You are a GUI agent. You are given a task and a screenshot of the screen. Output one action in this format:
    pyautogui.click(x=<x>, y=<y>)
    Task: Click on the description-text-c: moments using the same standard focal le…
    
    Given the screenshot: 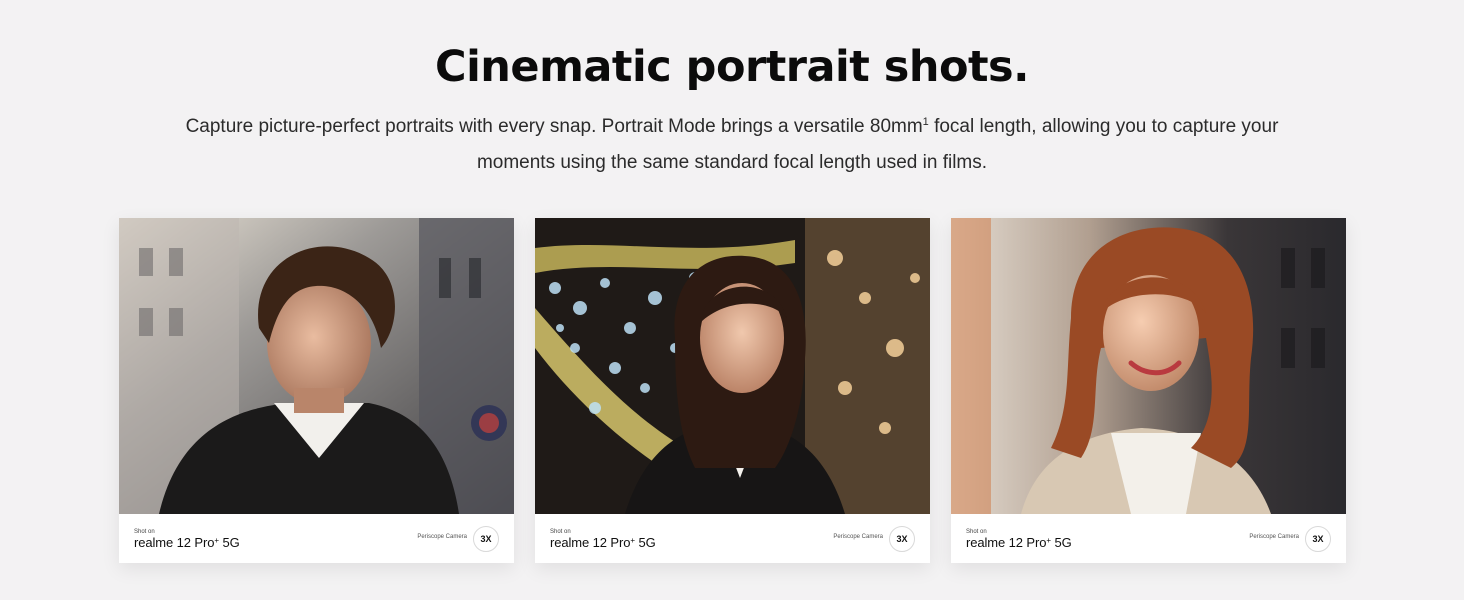 What is the action you would take?
    pyautogui.click(x=732, y=162)
    